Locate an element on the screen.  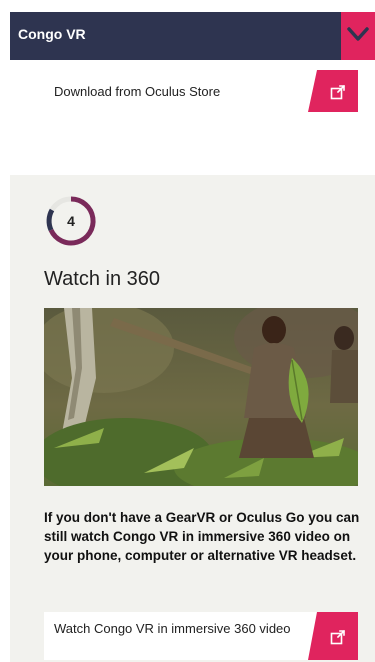
menu-toggle-button is located at coordinates (358, 36).